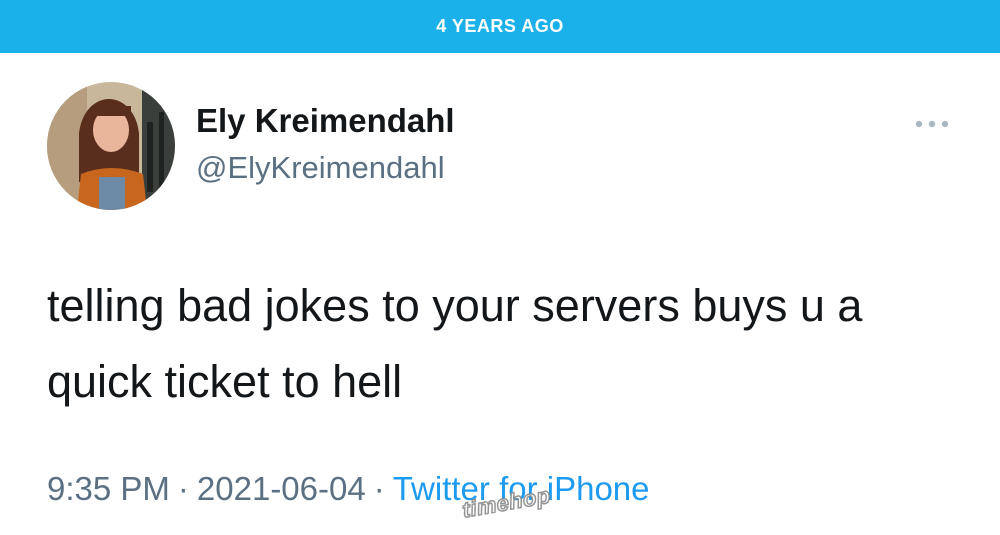 Image resolution: width=1000 pixels, height=535 pixels. Describe the element at coordinates (325, 121) in the screenshot. I see `author-display-name: Ely Kreimendahl` at that location.